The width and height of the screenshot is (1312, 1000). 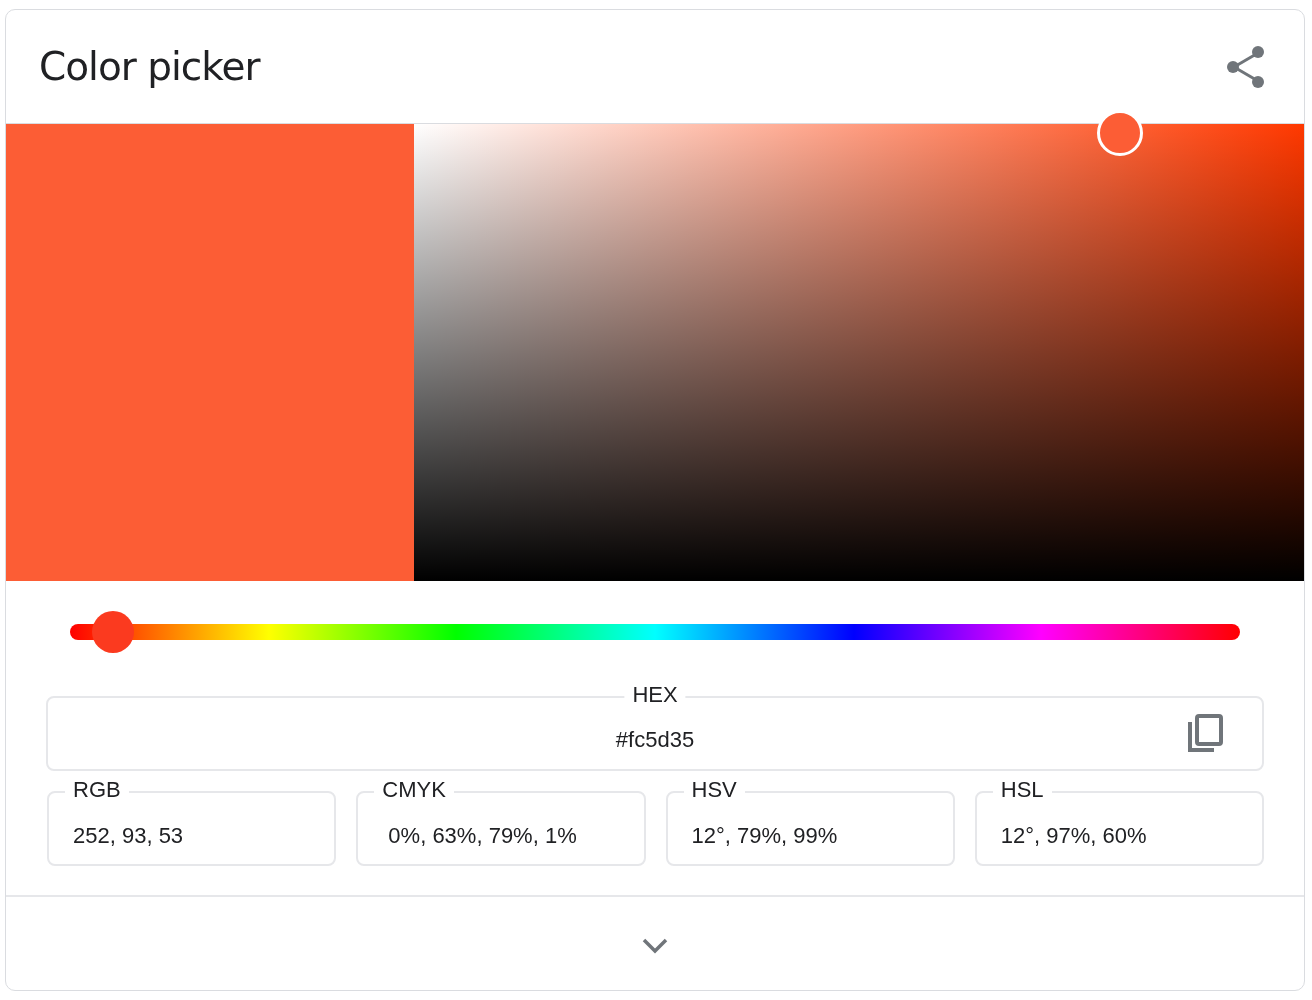 I want to click on hue-handle, so click(x=113, y=632).